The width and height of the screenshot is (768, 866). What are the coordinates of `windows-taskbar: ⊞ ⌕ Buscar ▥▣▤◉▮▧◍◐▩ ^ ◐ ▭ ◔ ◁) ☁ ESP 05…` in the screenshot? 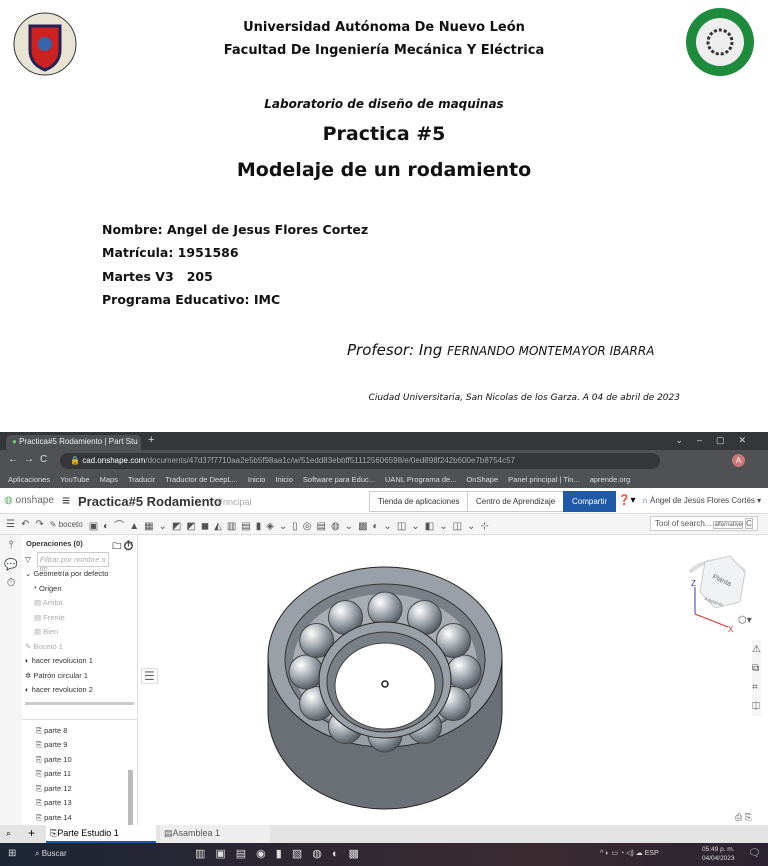 It's located at (384, 854).